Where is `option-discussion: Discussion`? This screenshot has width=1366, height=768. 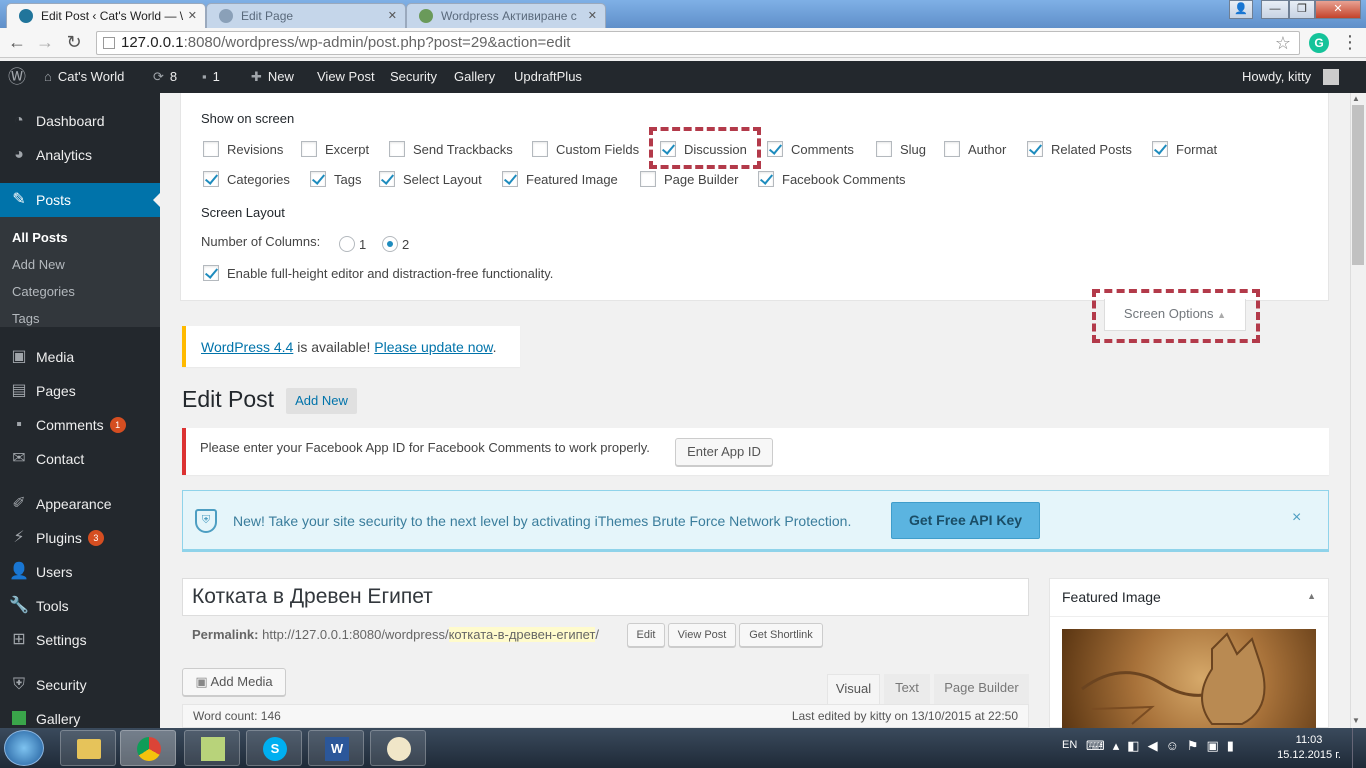
option-discussion: Discussion is located at coordinates (703, 150).